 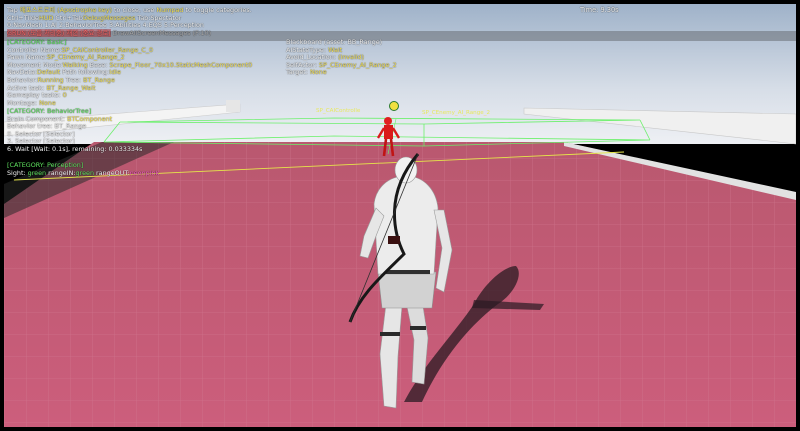 What do you see at coordinates (17, 172) in the screenshot?
I see `label: Sight:` at bounding box center [17, 172].